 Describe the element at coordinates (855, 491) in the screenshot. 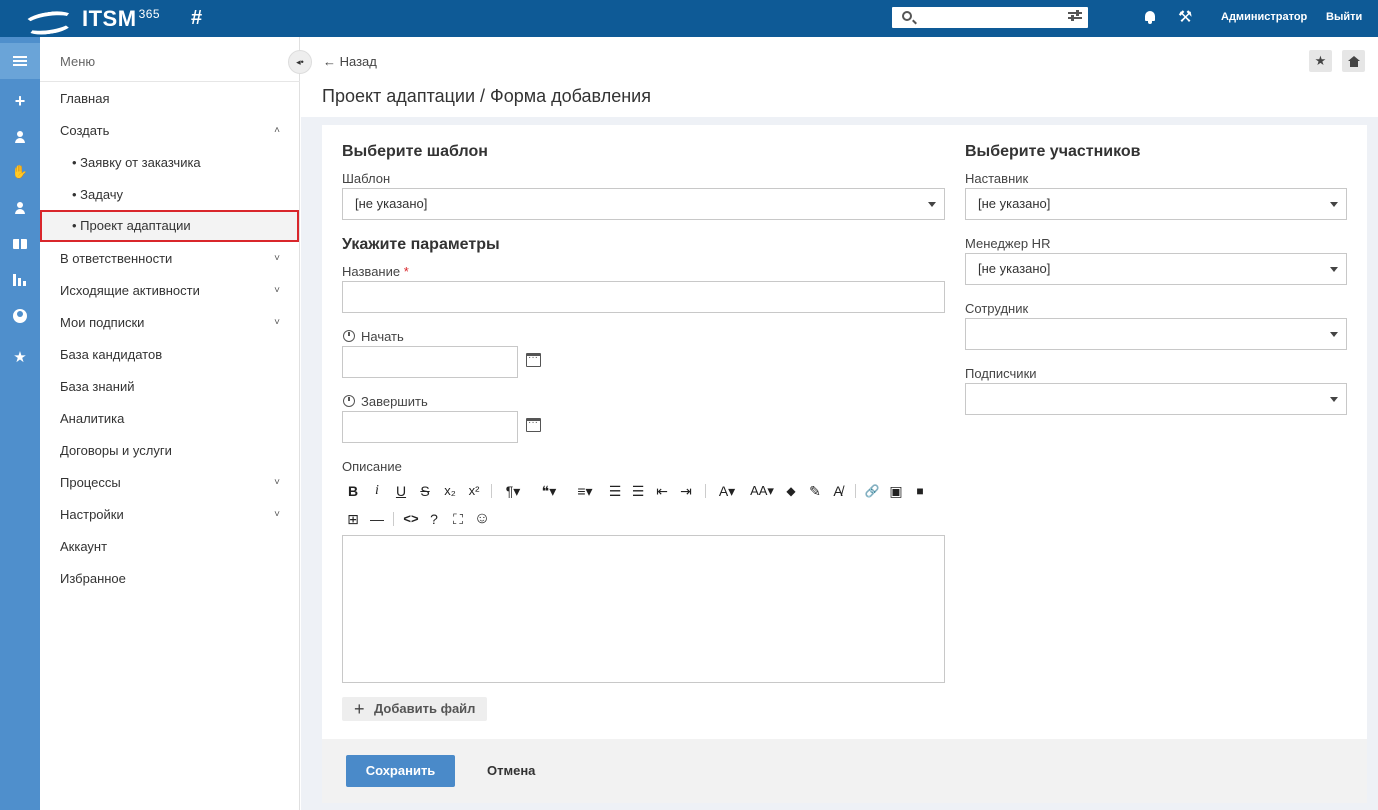

I see `toolbar-separator` at that location.